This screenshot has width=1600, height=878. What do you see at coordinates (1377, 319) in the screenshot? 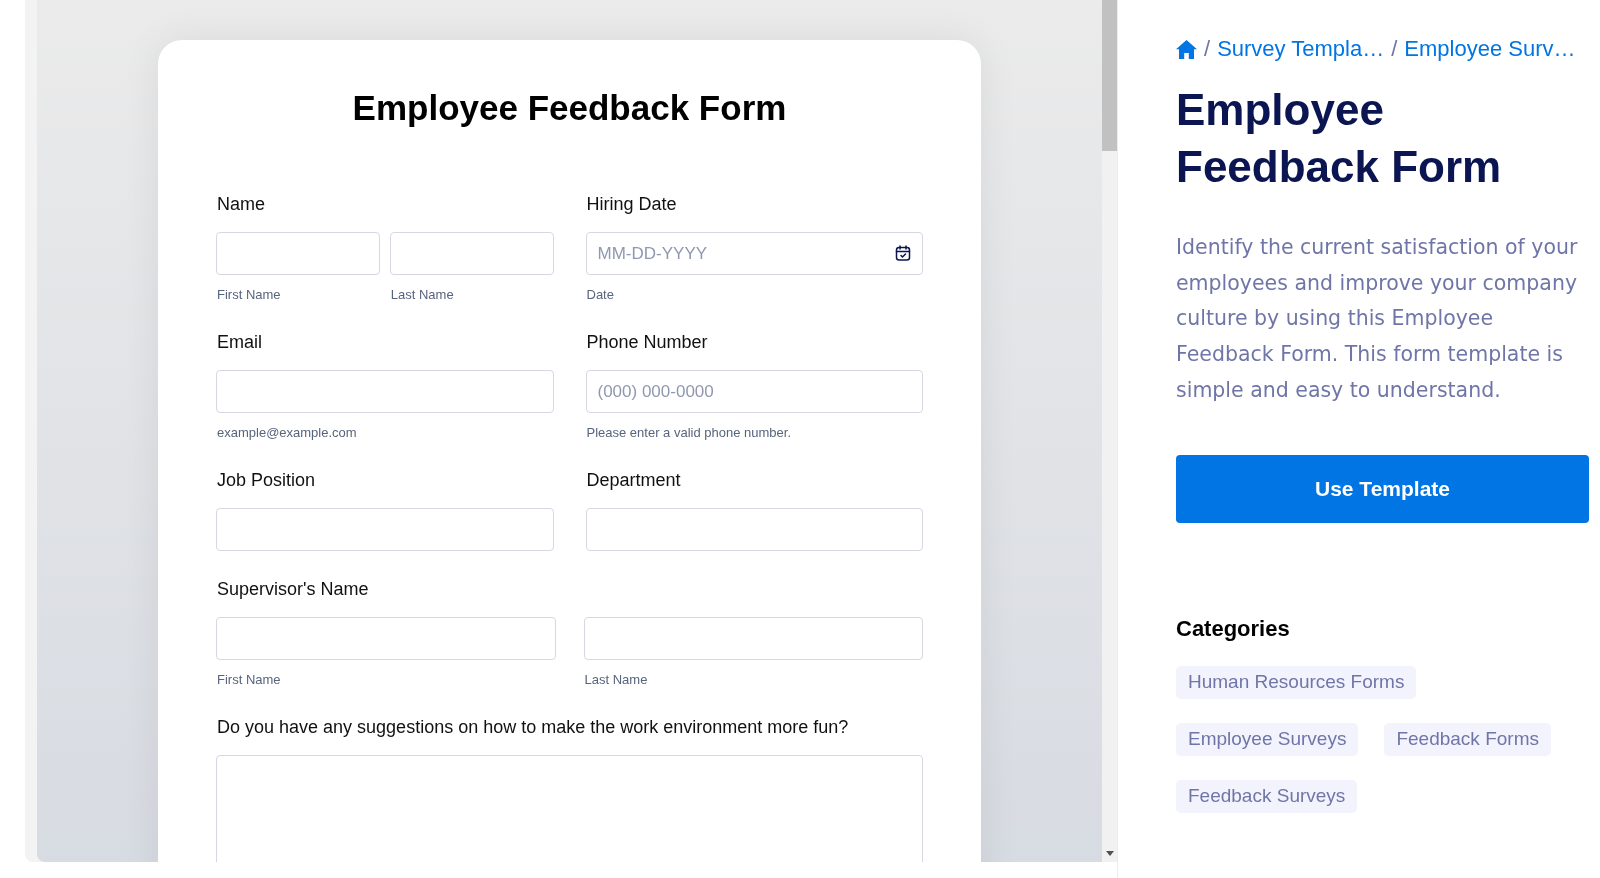
I see `template-description: Identify the current satisfaction of your employees and improve your company culture by using this Employee Feedback Form. This form template is simple and easy to understand.` at bounding box center [1377, 319].